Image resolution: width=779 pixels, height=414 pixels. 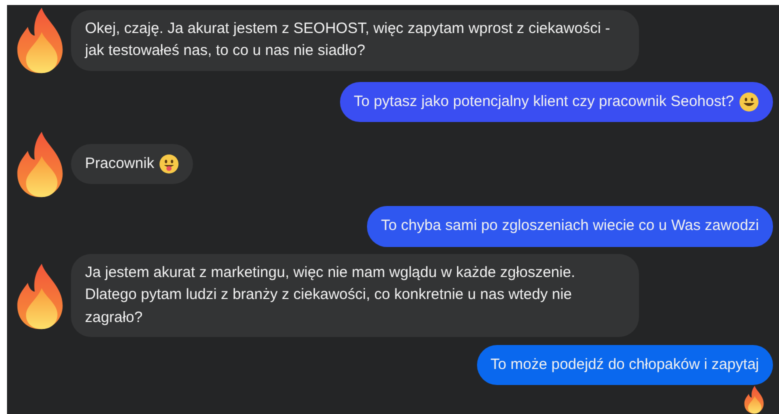 What do you see at coordinates (624, 365) in the screenshot?
I see `sent-message-bubble: To może podejdź do chłopaków i zapytaj` at bounding box center [624, 365].